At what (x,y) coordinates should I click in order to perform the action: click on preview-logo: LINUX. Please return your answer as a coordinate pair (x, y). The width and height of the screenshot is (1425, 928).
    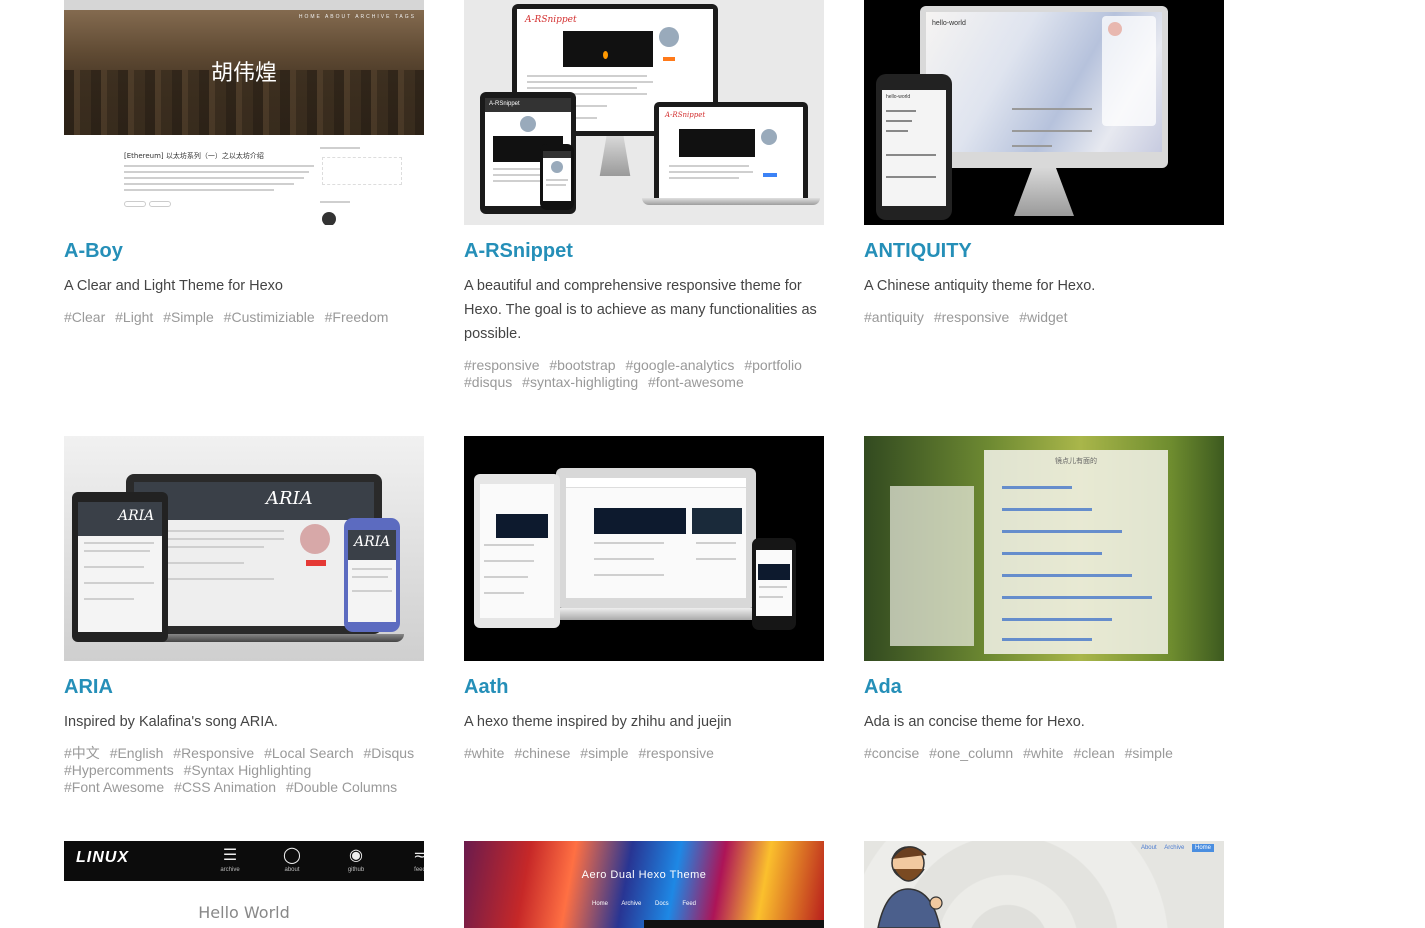
    Looking at the image, I should click on (102, 857).